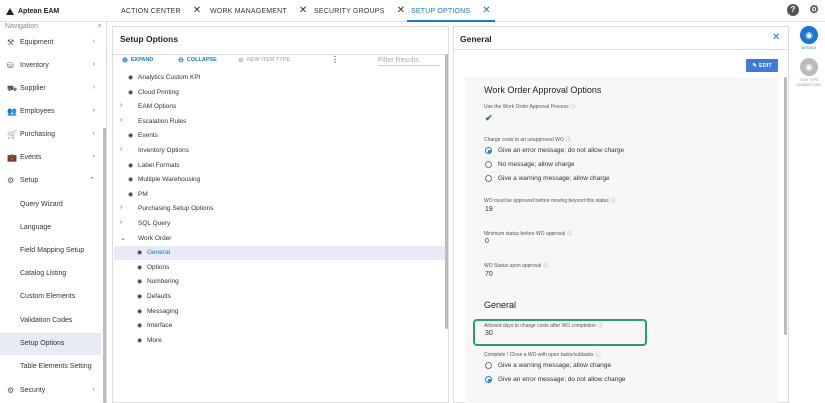  I want to click on sidebar-scrollbar, so click(104, 265).